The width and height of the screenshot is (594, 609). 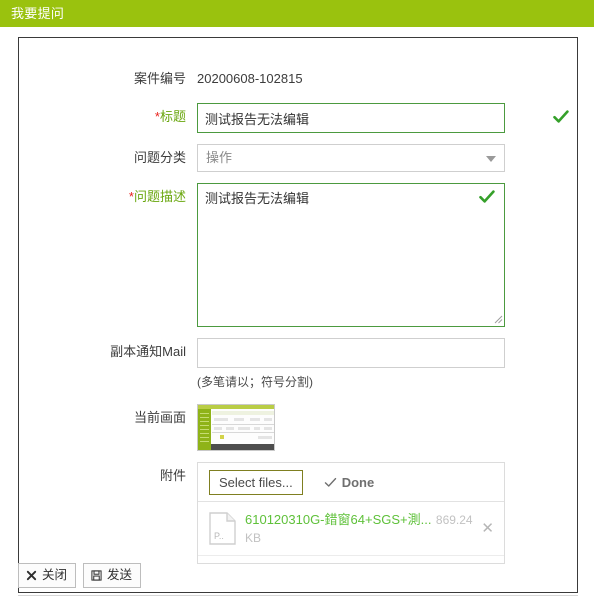 What do you see at coordinates (483, 528) in the screenshot?
I see `remove-file-icon: ✕` at bounding box center [483, 528].